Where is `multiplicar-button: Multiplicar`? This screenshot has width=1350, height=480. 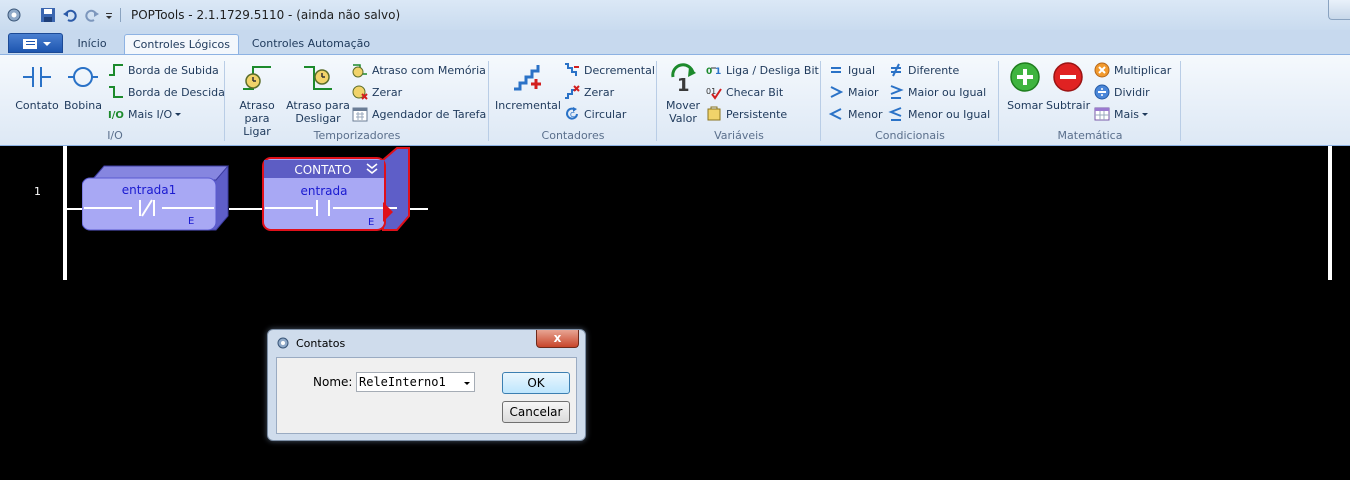
multiplicar-button: Multiplicar is located at coordinates (1132, 71).